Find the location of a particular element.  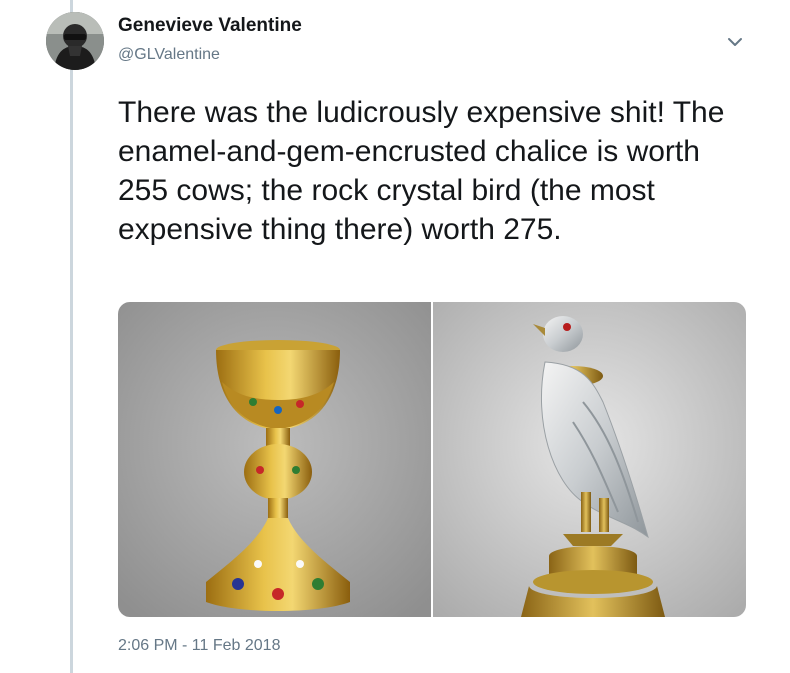

tweet-timestamp: 2:06 PM - 11 Feb 2018 is located at coordinates (199, 646).